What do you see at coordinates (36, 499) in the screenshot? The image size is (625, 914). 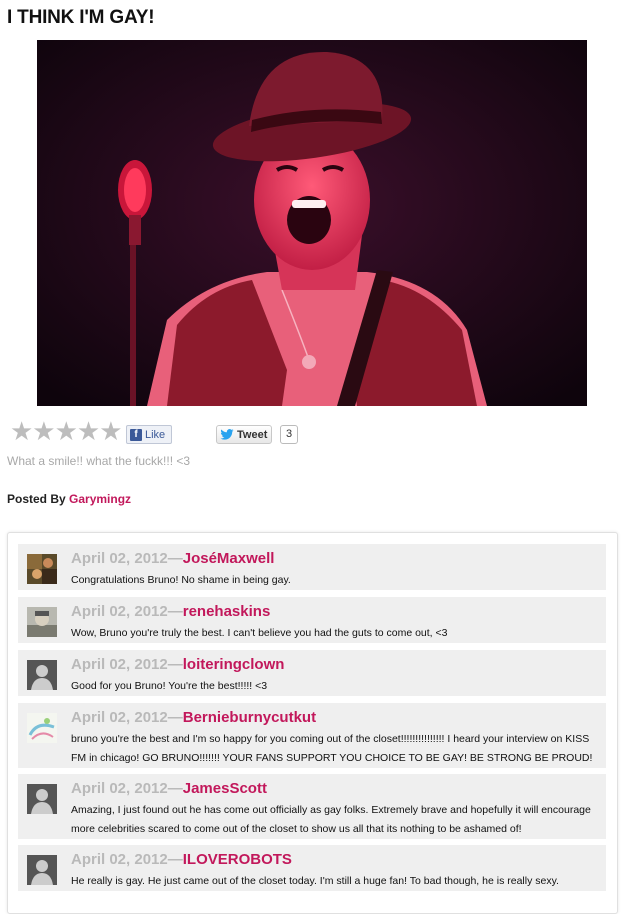 I see `posted-by-label: Posted By` at bounding box center [36, 499].